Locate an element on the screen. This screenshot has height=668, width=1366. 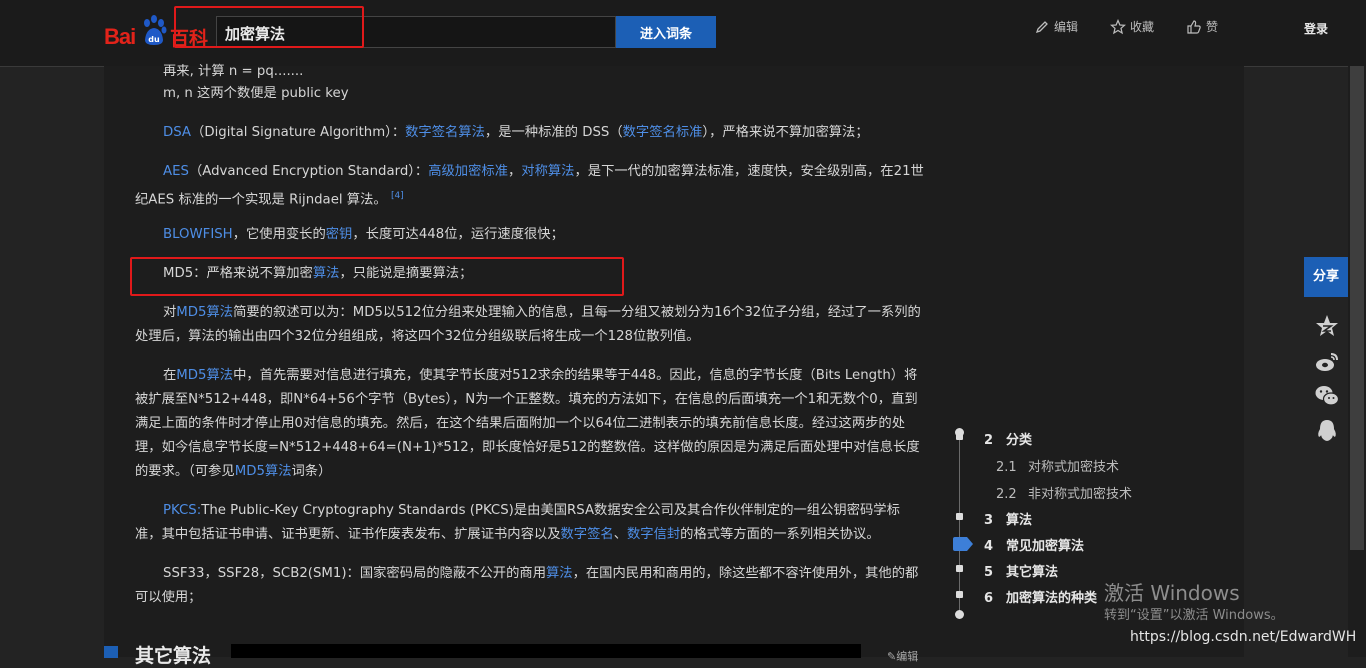
section-marker is located at coordinates (111, 652).